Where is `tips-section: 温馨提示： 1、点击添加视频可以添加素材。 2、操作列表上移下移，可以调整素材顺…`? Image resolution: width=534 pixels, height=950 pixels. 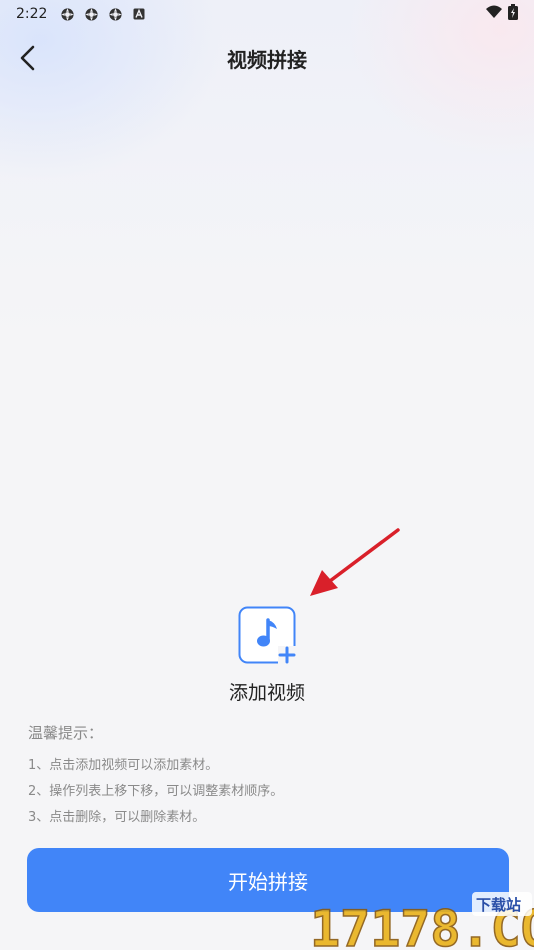 tips-section: 温馨提示： 1、点击添加视频可以添加素材。 2、操作列表上移下移，可以调整素材顺… is located at coordinates (155, 776).